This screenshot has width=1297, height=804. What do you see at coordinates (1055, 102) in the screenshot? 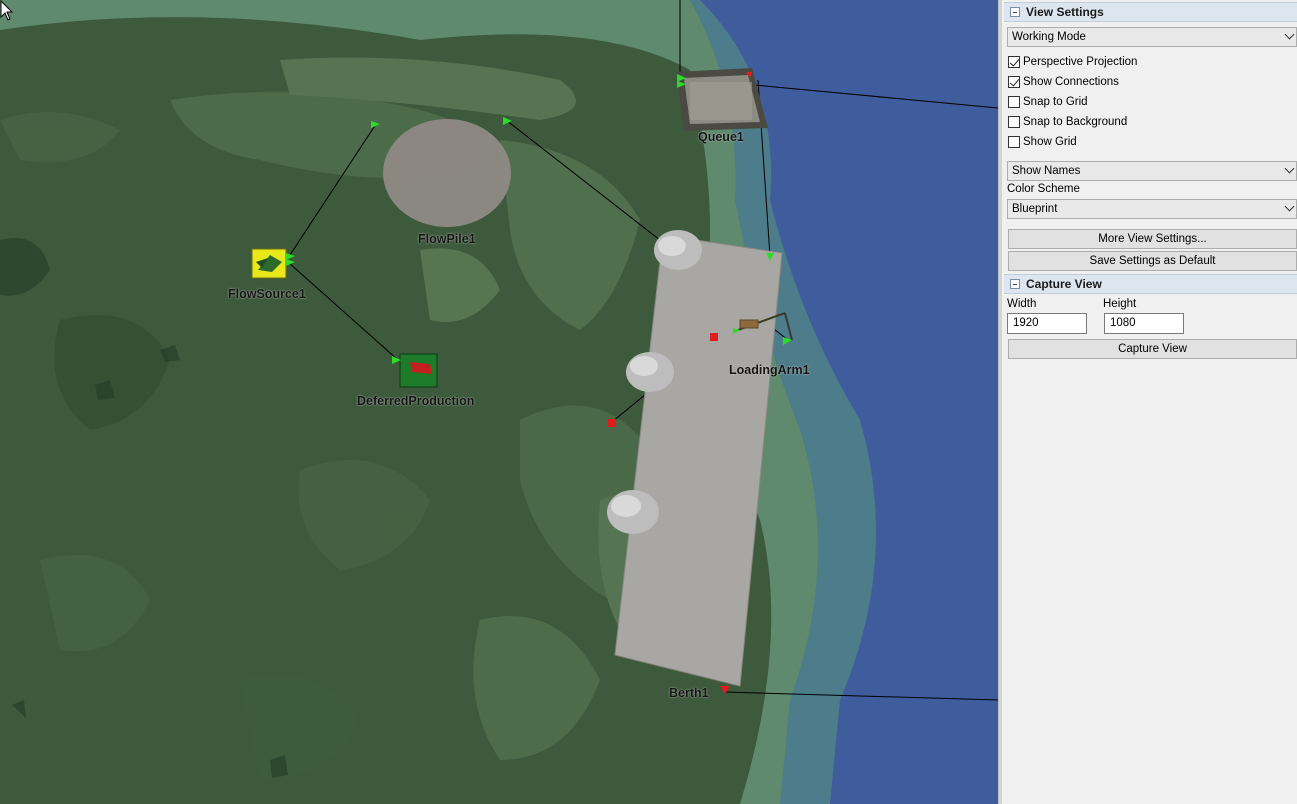
I see `checkbox-label: Snap to Grid` at bounding box center [1055, 102].